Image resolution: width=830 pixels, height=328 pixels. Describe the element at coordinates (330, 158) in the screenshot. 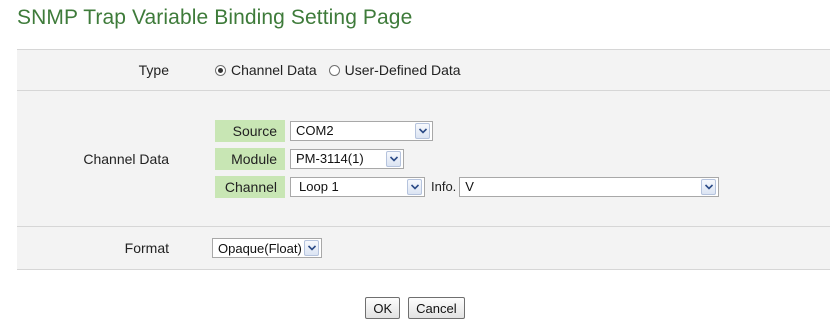

I see `module-select-value: PM-3114(1)` at that location.